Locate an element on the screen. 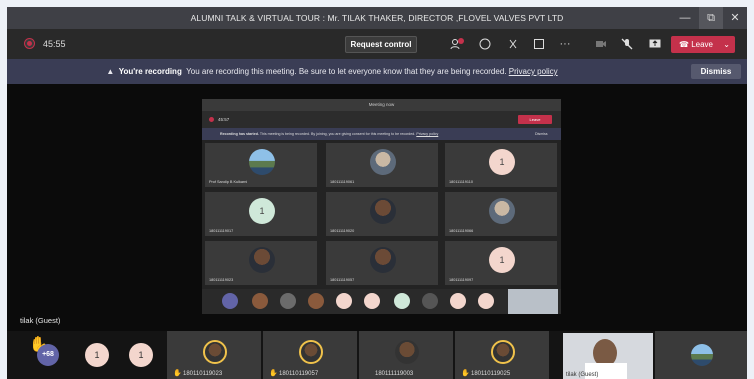  participant-name: 180110119025 is located at coordinates (491, 374).